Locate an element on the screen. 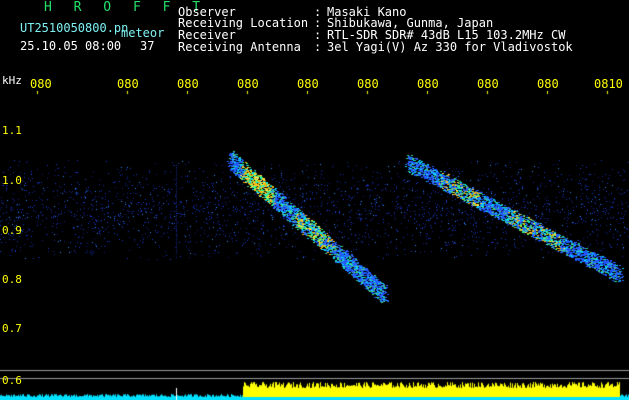 This screenshot has width=629, height=400. freq-tick-label: 0.6 is located at coordinates (12, 380).